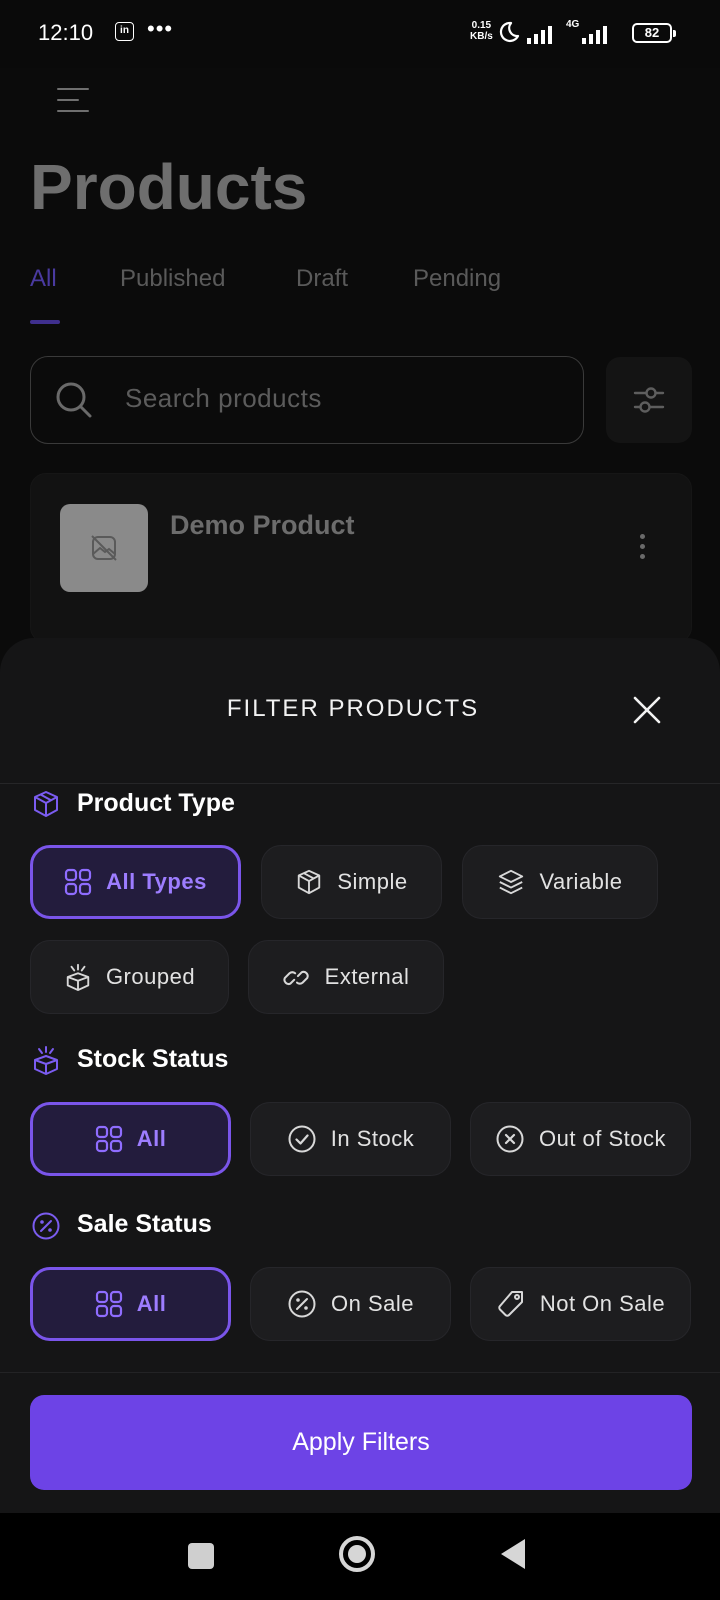  What do you see at coordinates (153, 1059) in the screenshot?
I see `section-title-stock-status: Stock Status` at bounding box center [153, 1059].